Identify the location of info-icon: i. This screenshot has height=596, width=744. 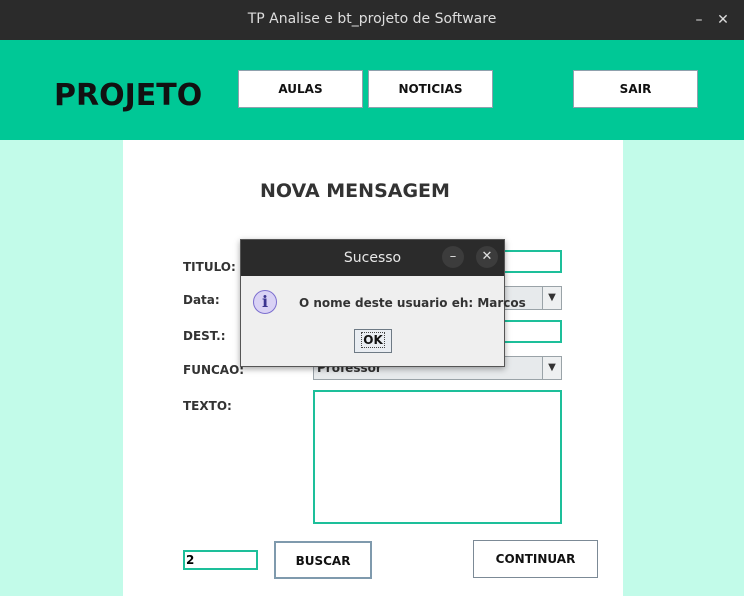
(265, 302).